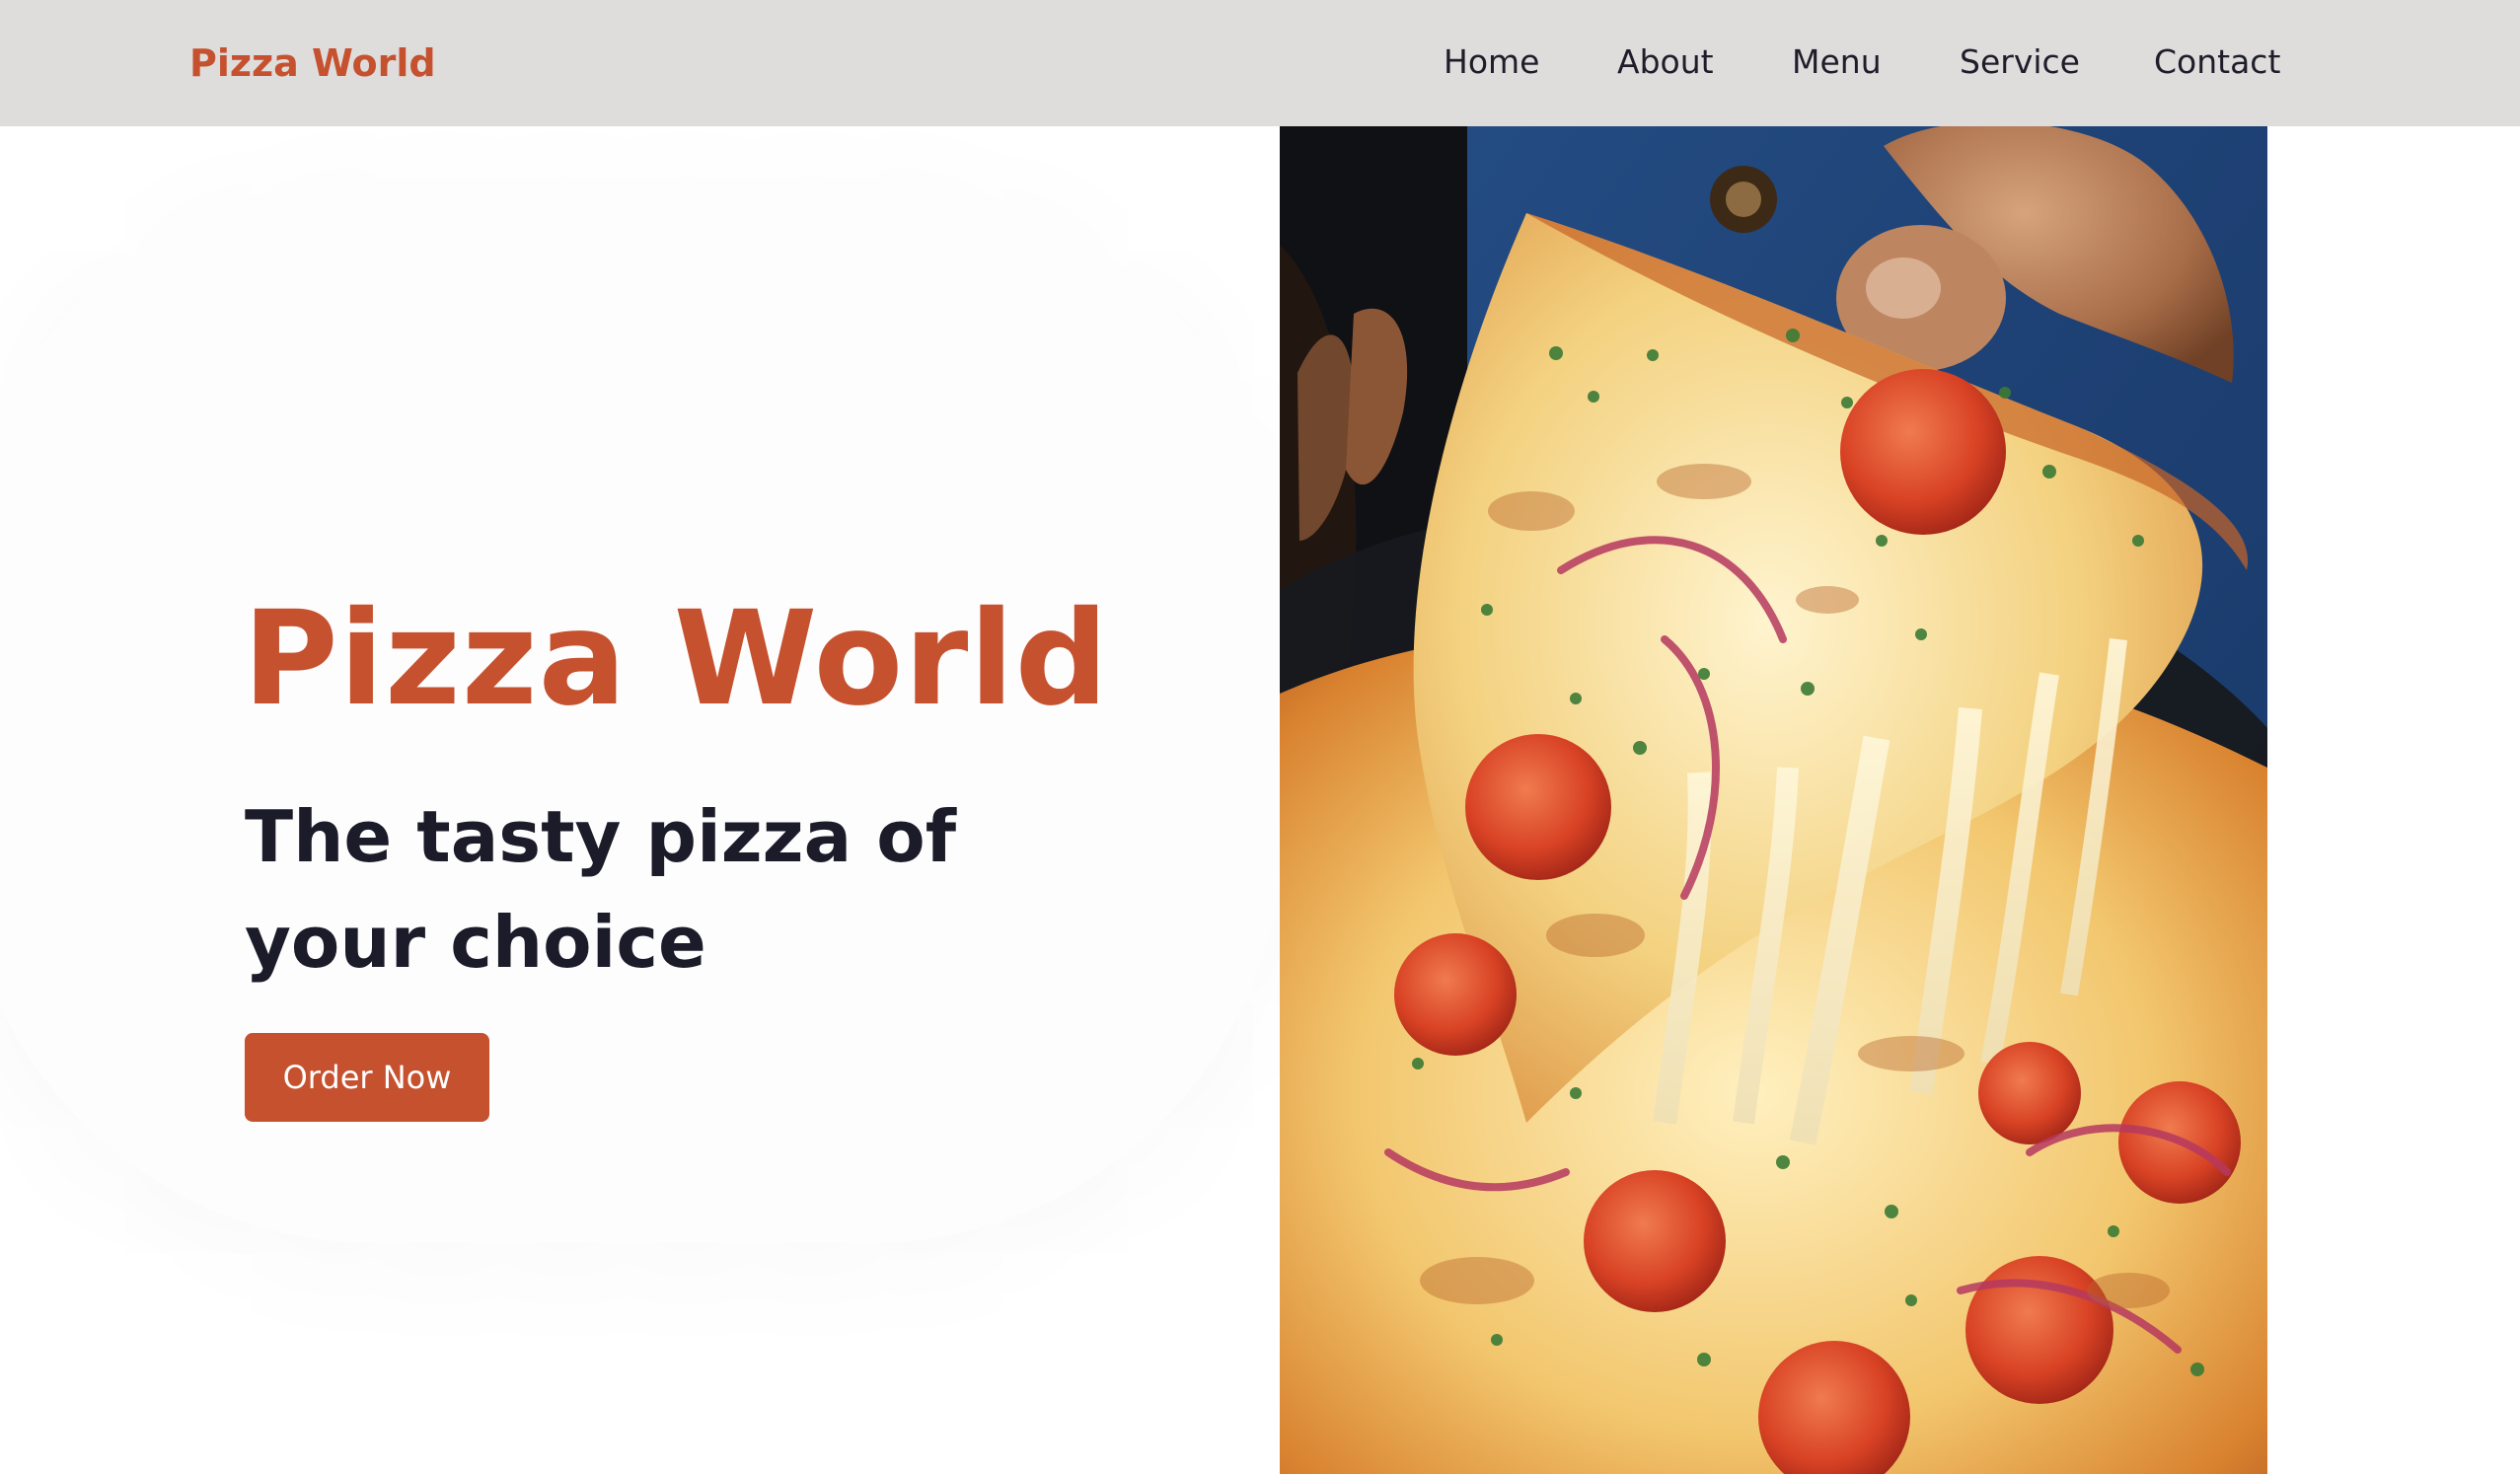 This screenshot has height=1474, width=2520. What do you see at coordinates (601, 889) in the screenshot?
I see `hero-subtitle: The tasty pizza of your choice` at bounding box center [601, 889].